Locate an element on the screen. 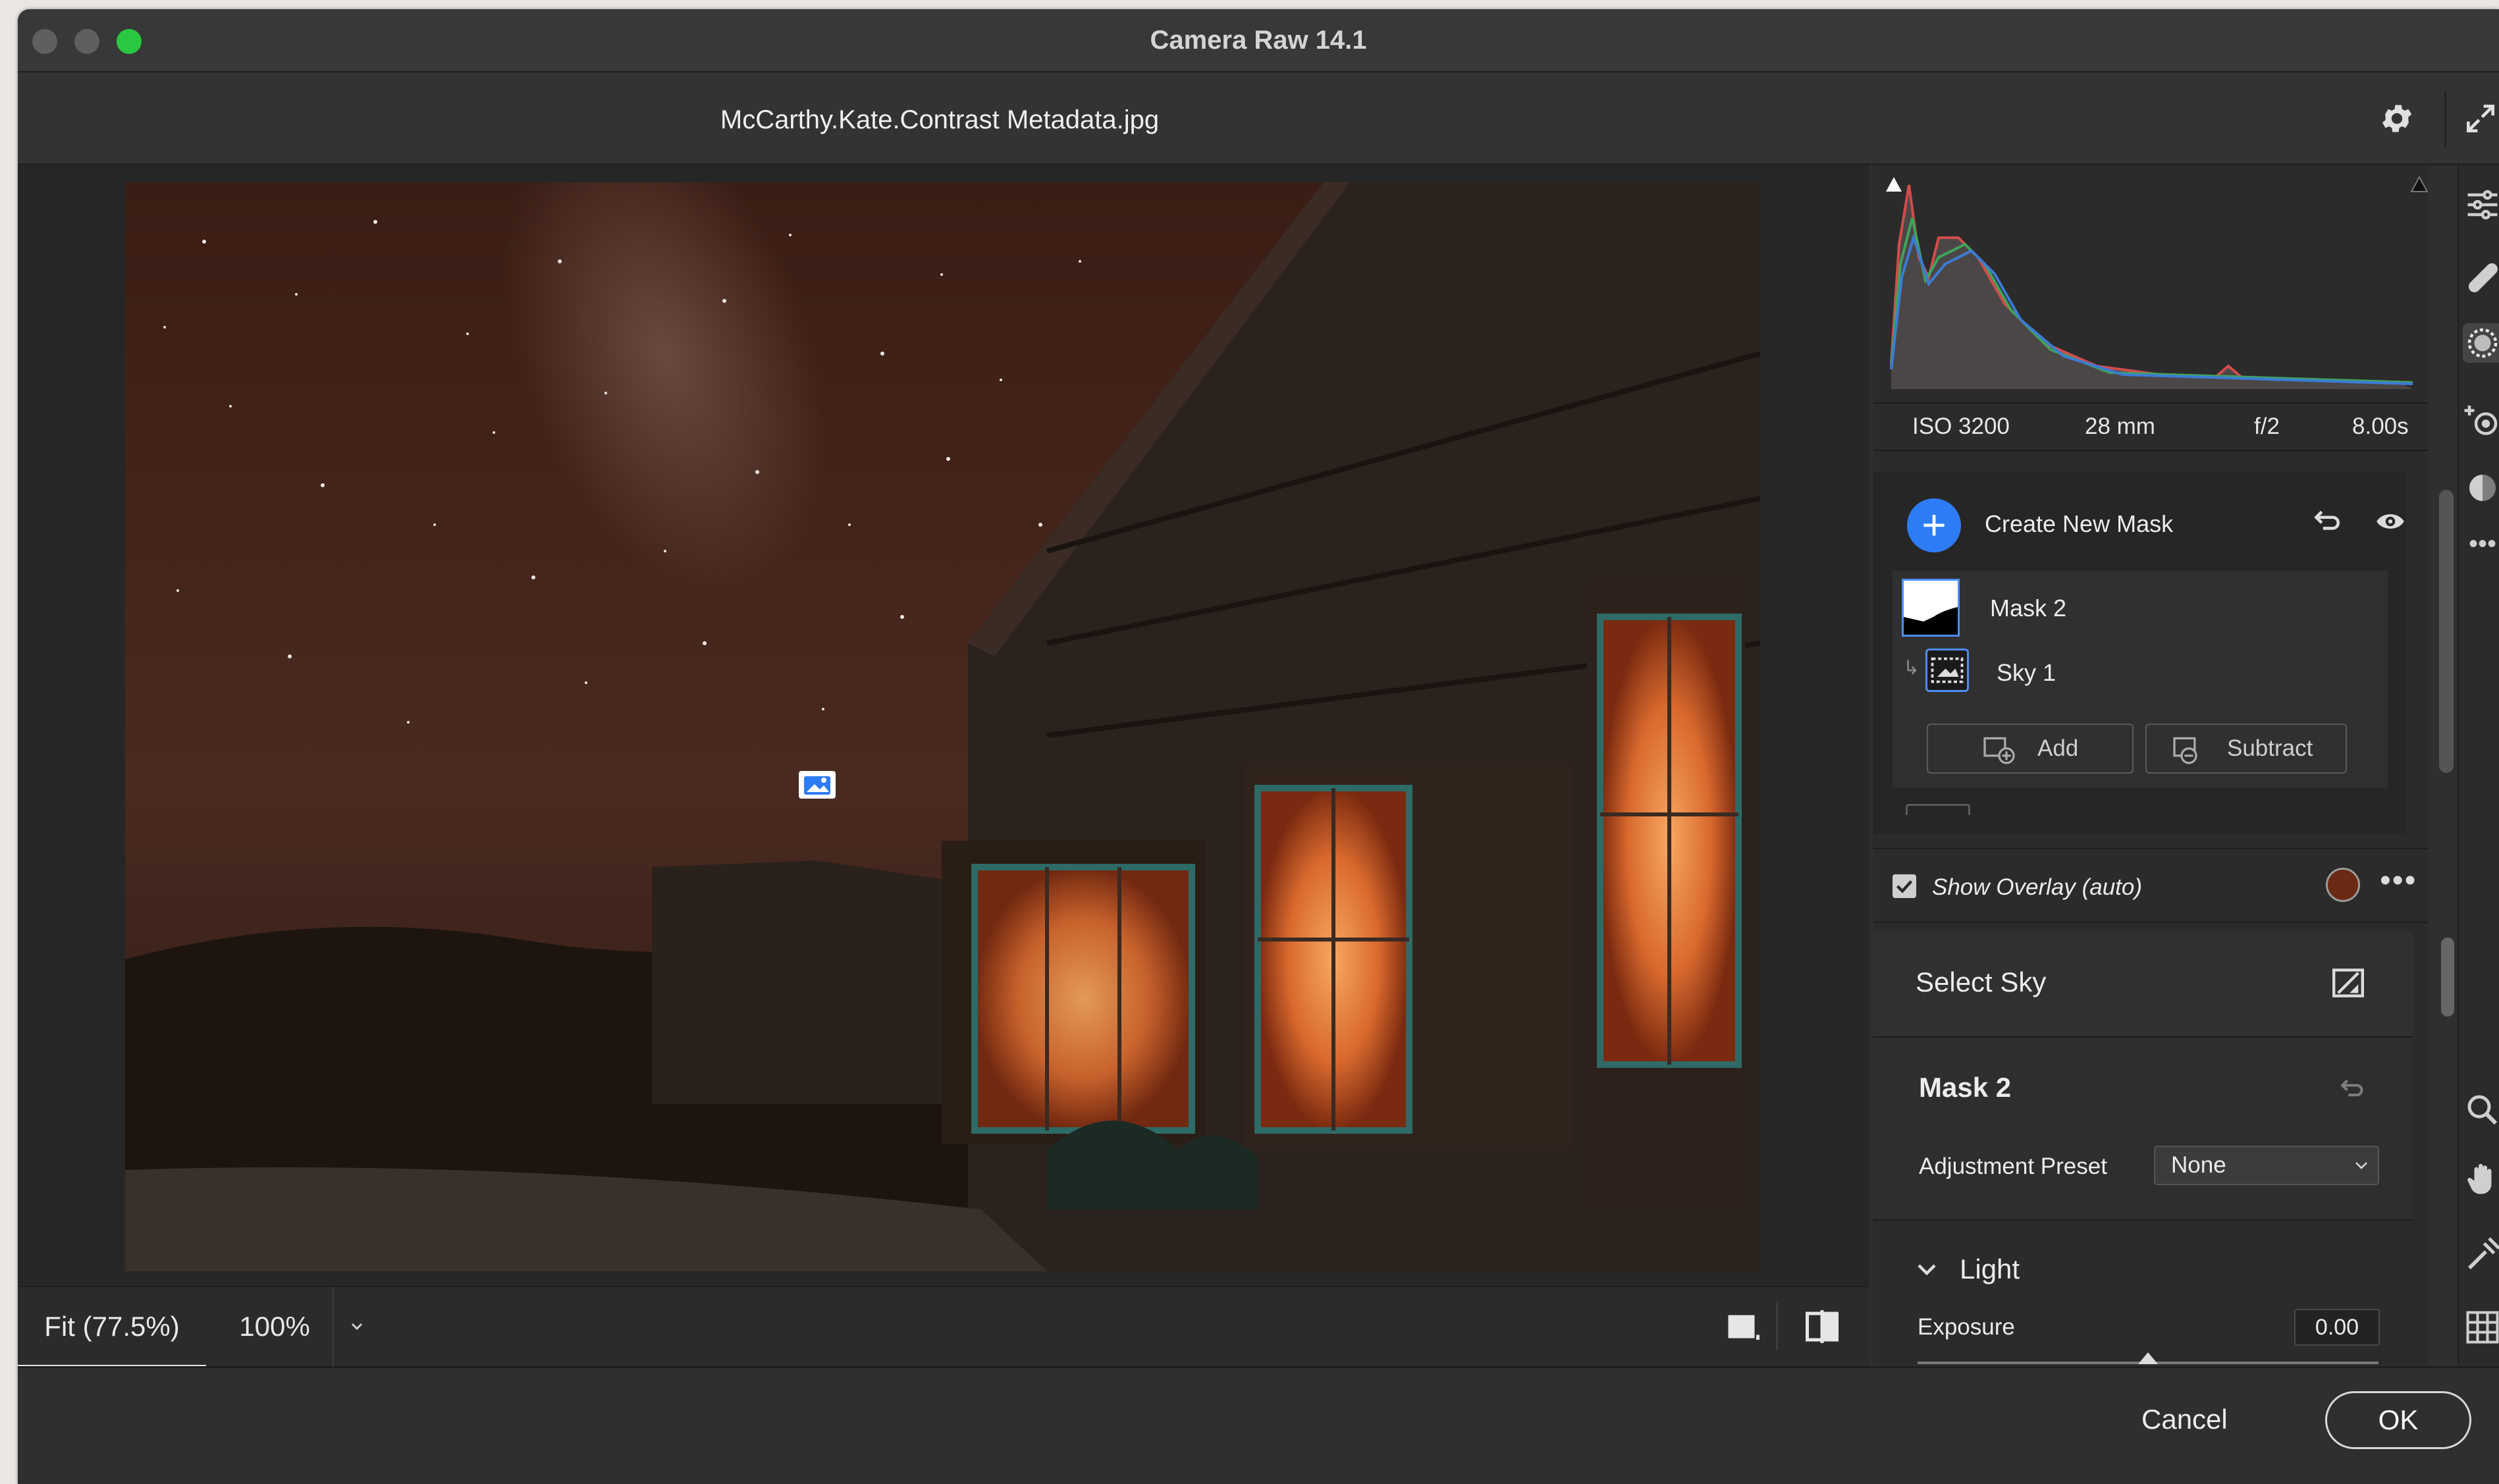 The image size is (2499, 1484). presets-icon is located at coordinates (2481, 488).